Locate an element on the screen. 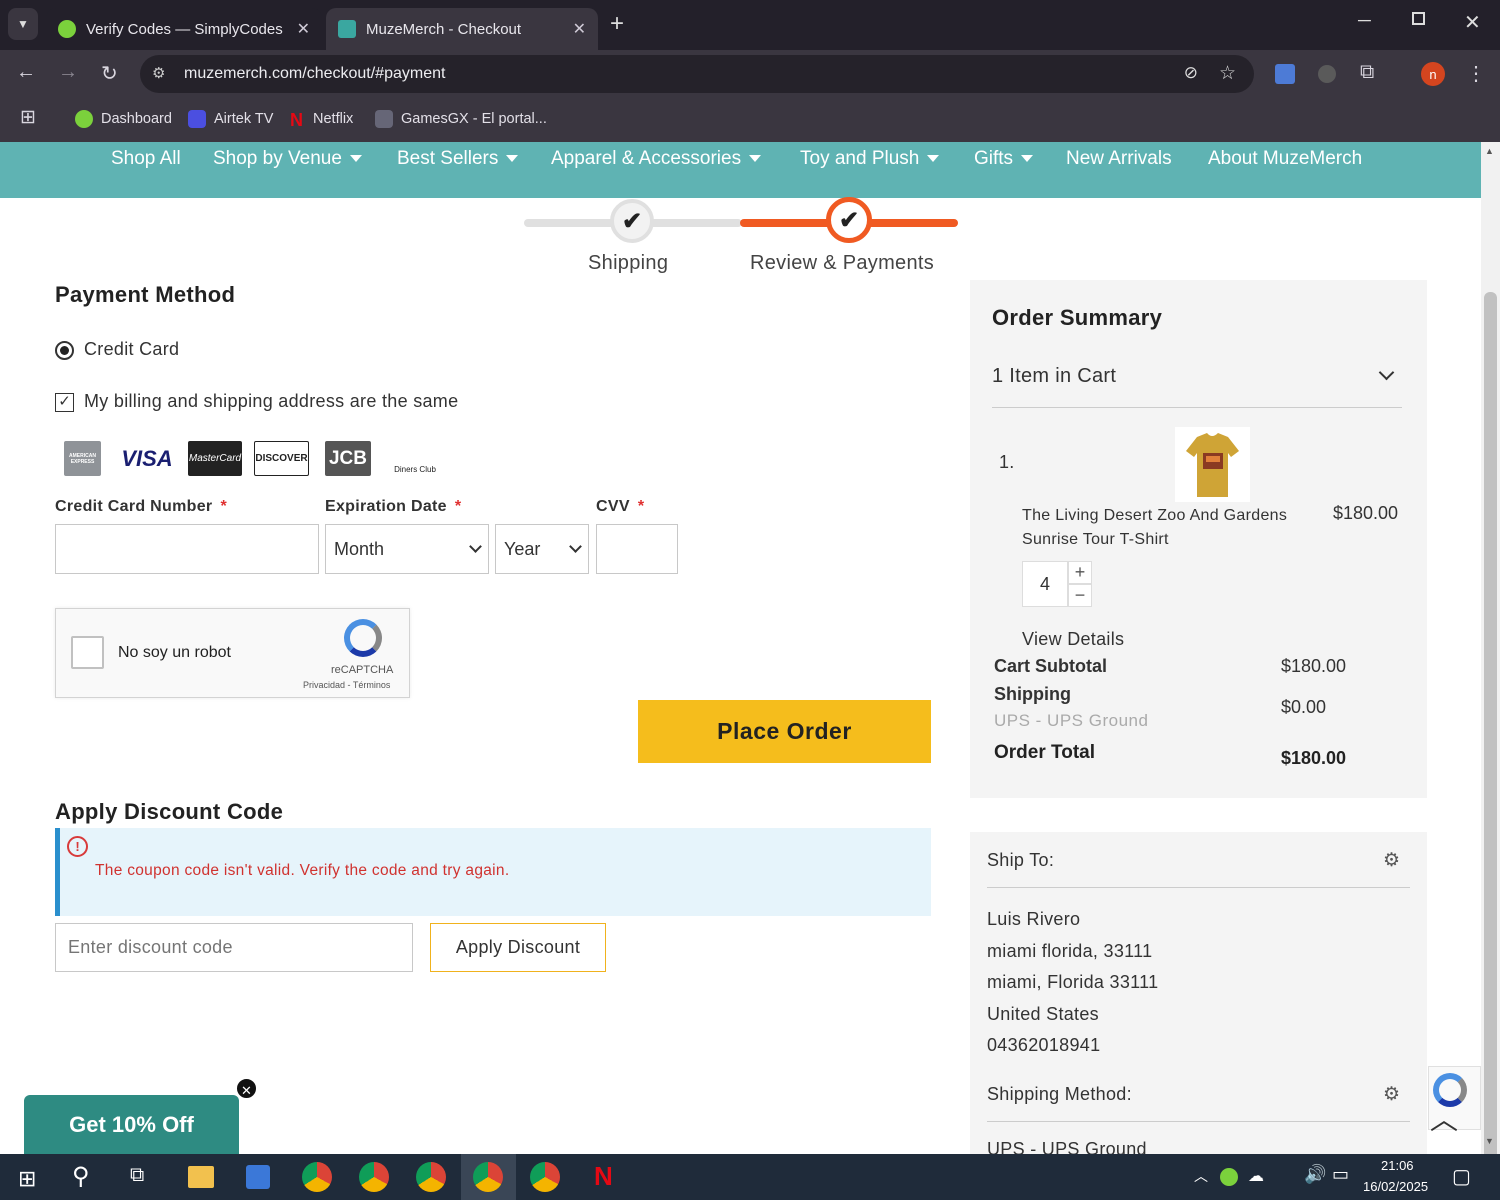 This screenshot has width=1500, height=1200. nav-new-arrivals: New Arrivals is located at coordinates (1119, 159).